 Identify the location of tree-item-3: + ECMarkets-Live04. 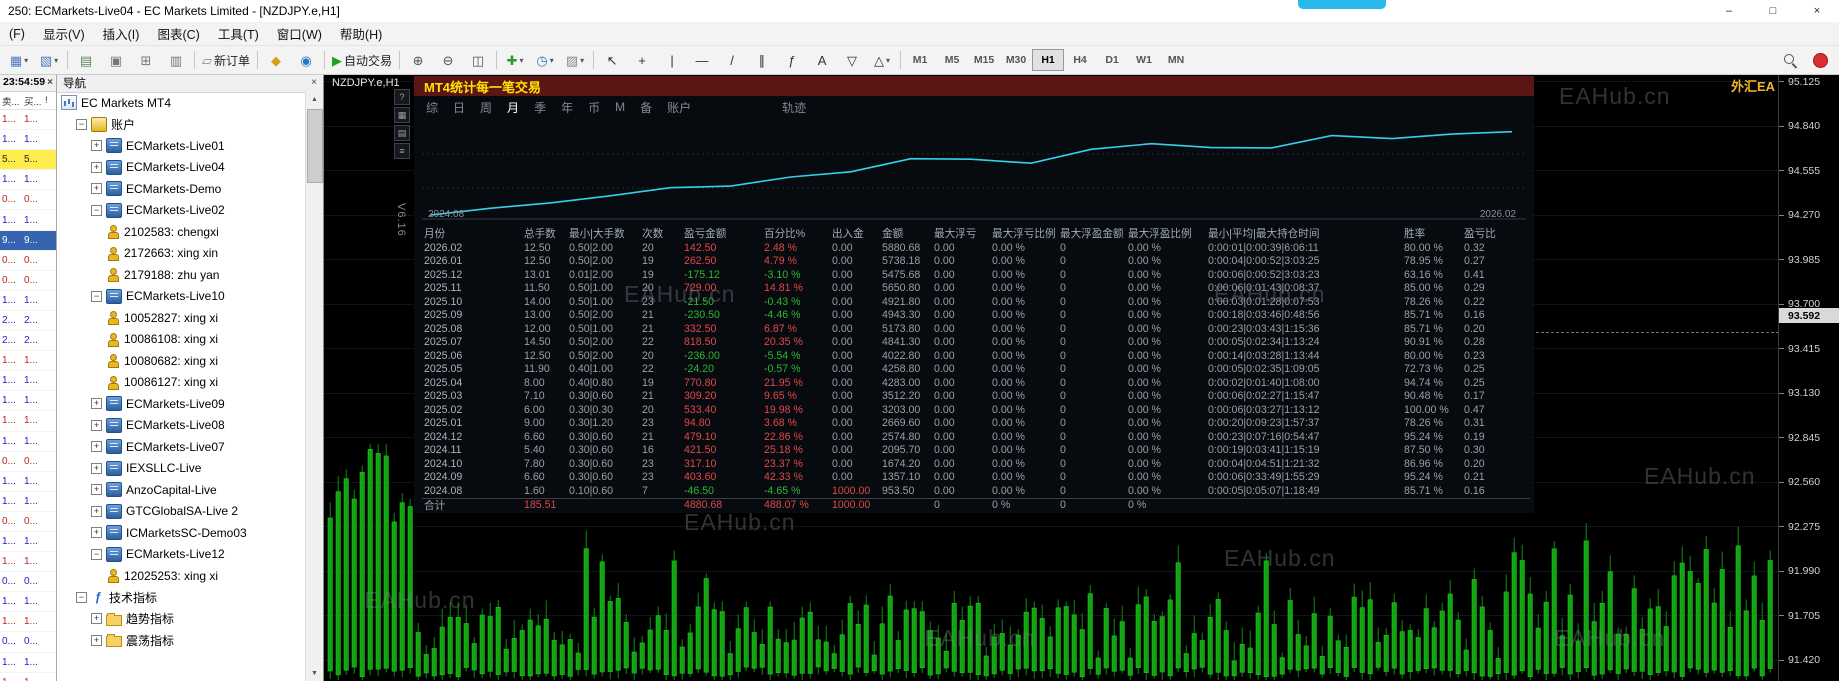
(181, 168).